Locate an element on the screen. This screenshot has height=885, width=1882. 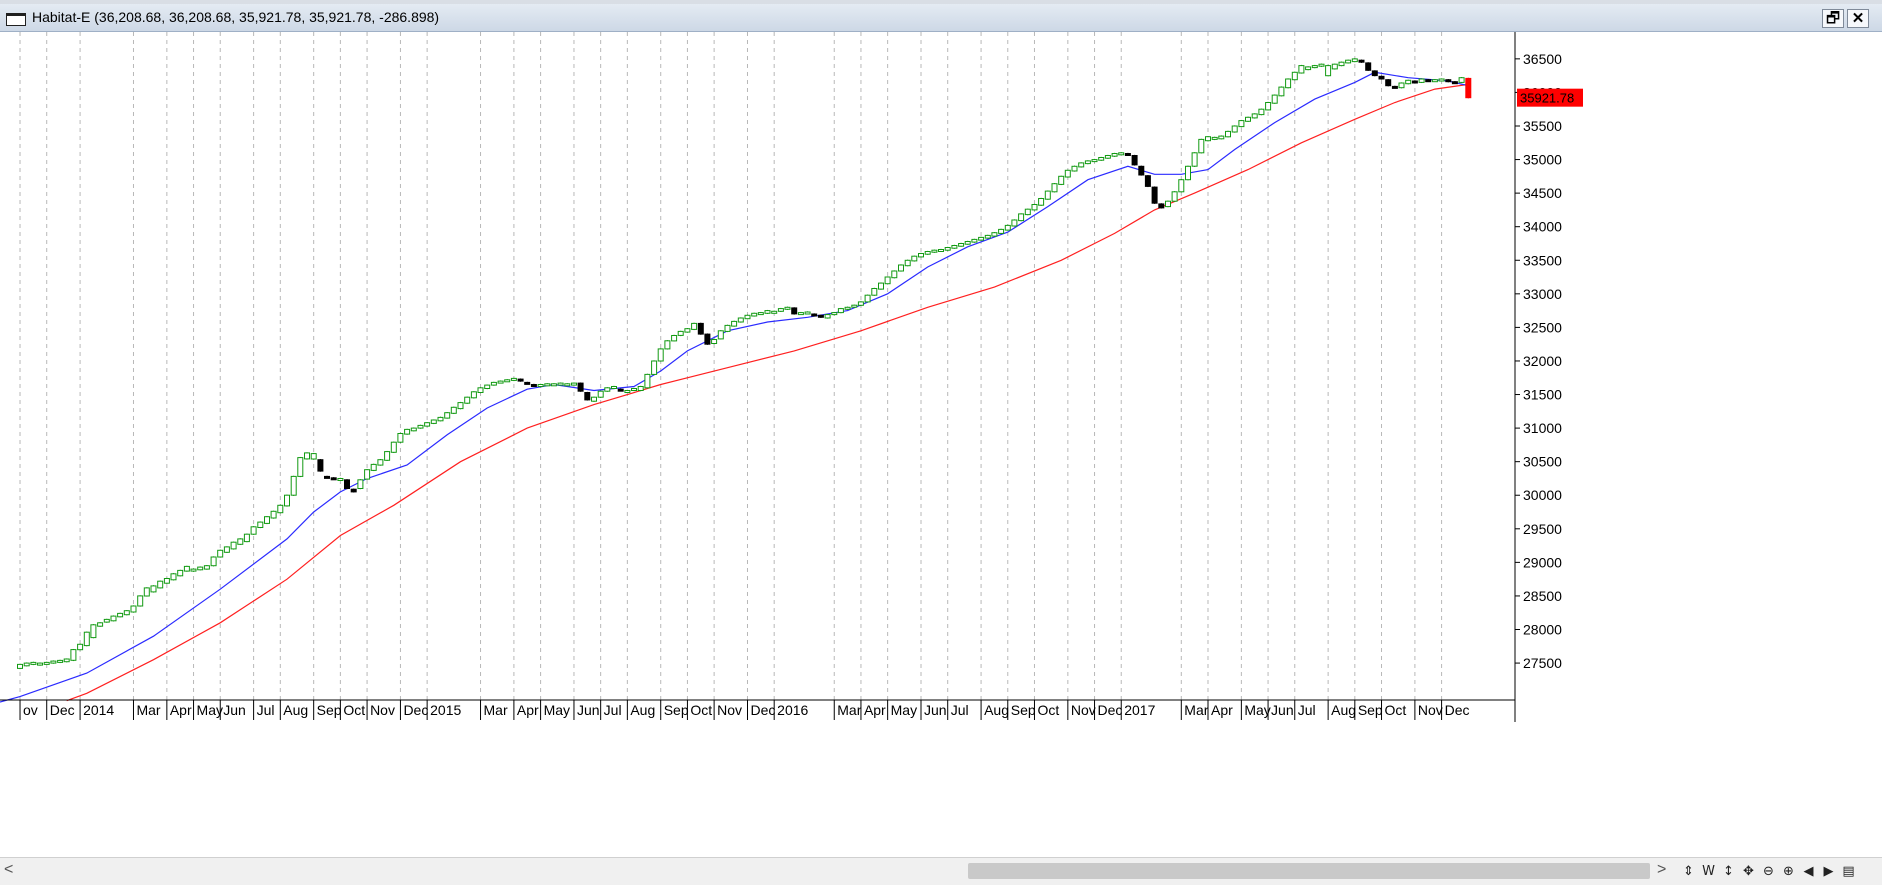
y-tick-label: 33500 is located at coordinates (1542, 260).